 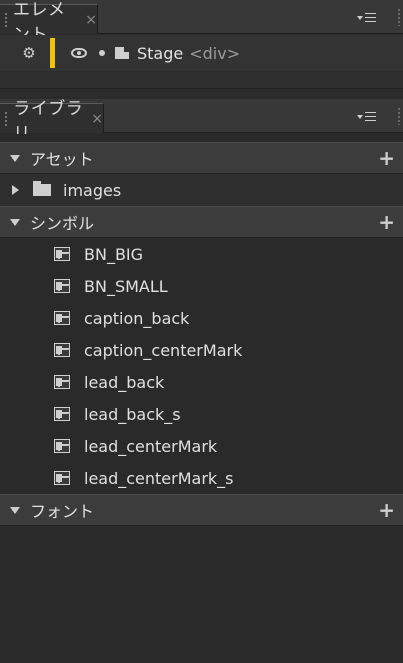 I want to click on symbol-item: caption_centerMark, so click(x=201, y=350).